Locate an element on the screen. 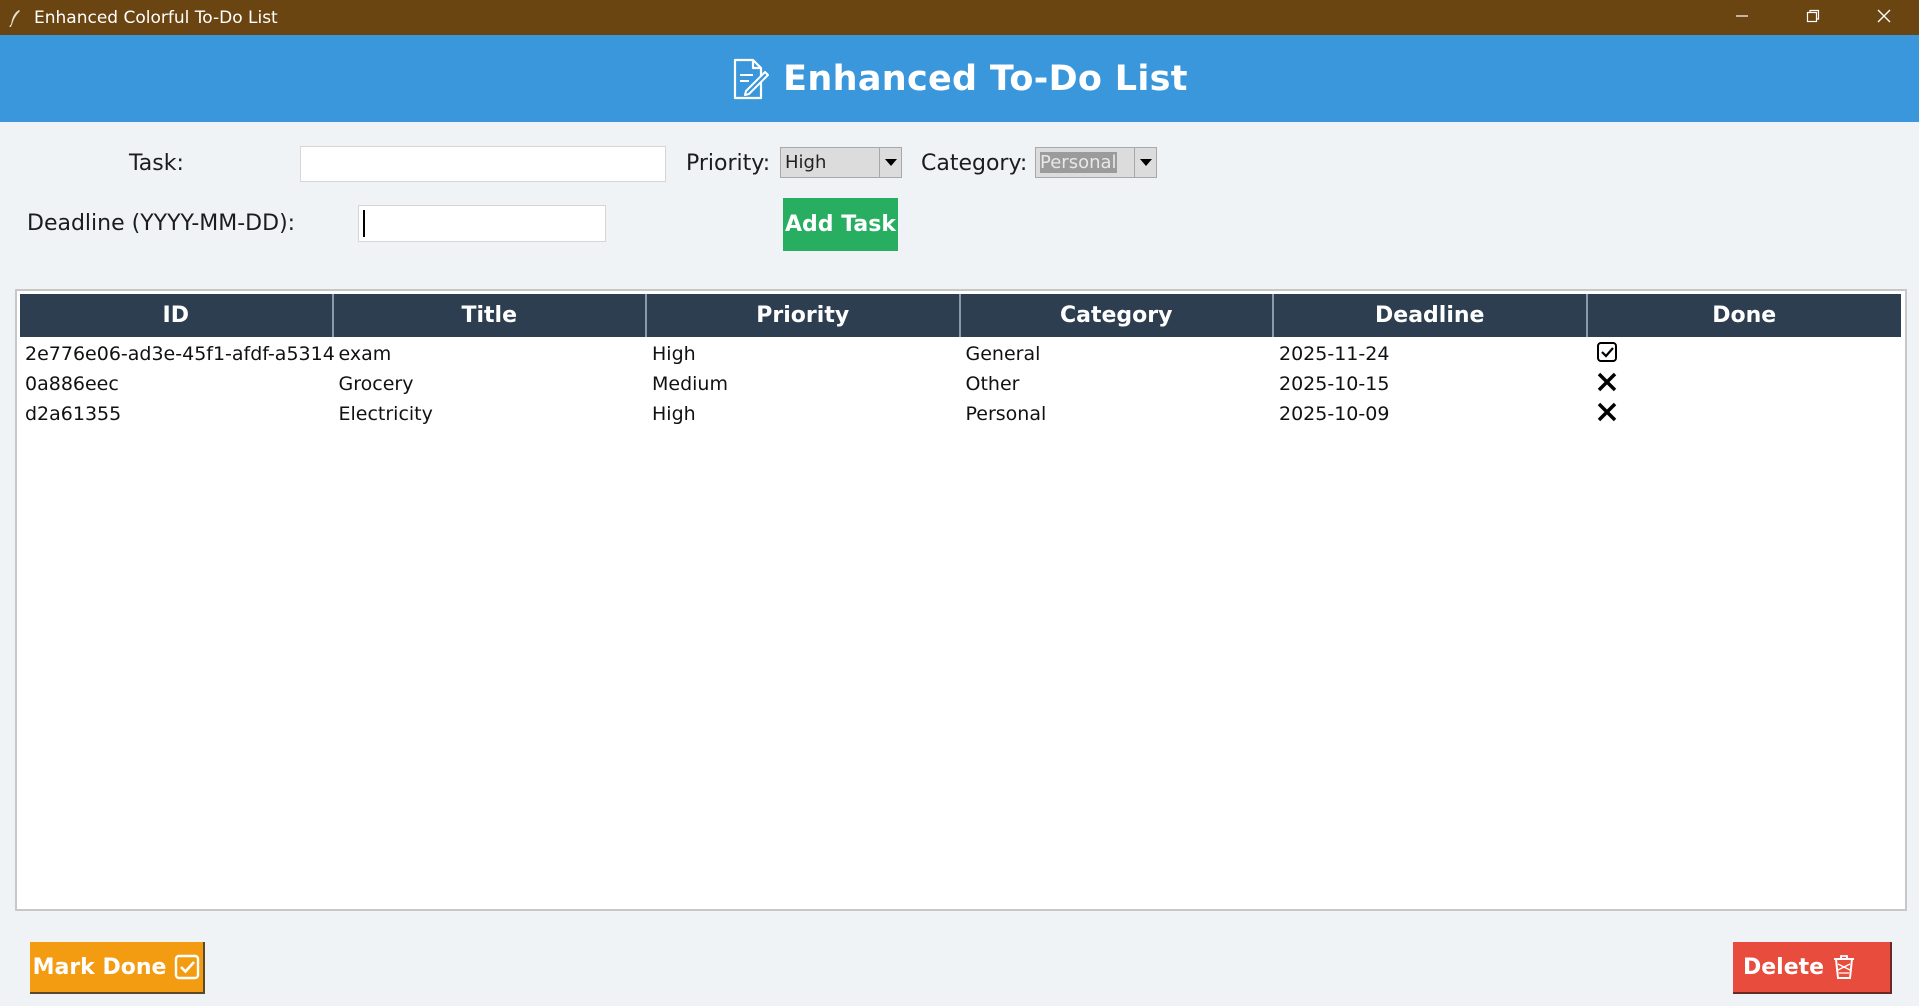 The width and height of the screenshot is (1919, 1006). column-header-title: Title is located at coordinates (490, 315).